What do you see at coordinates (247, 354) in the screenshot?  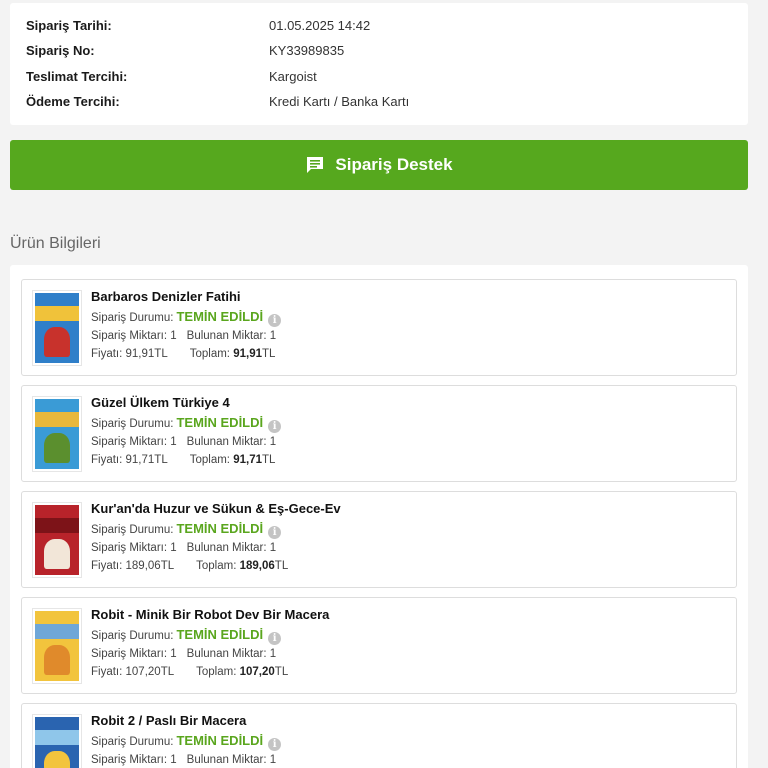 I see `total-value: 91,91` at bounding box center [247, 354].